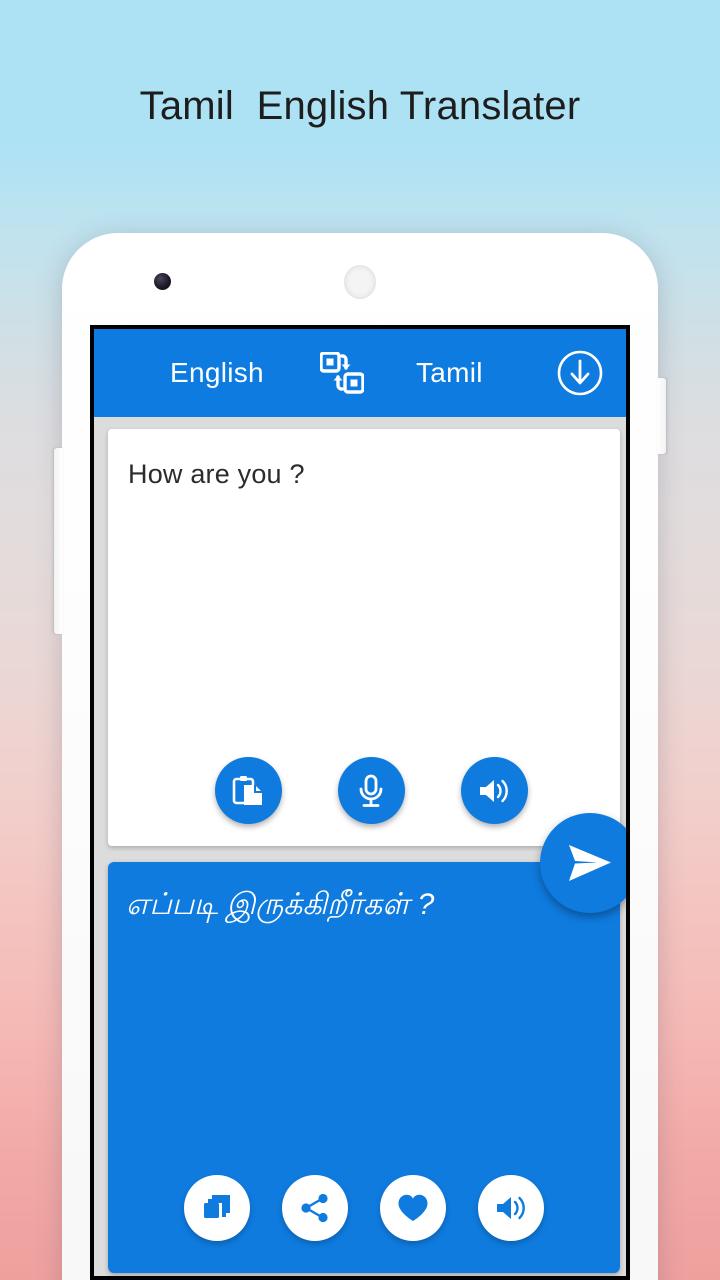  What do you see at coordinates (362, 474) in the screenshot?
I see `source-text-input: How are you ?` at bounding box center [362, 474].